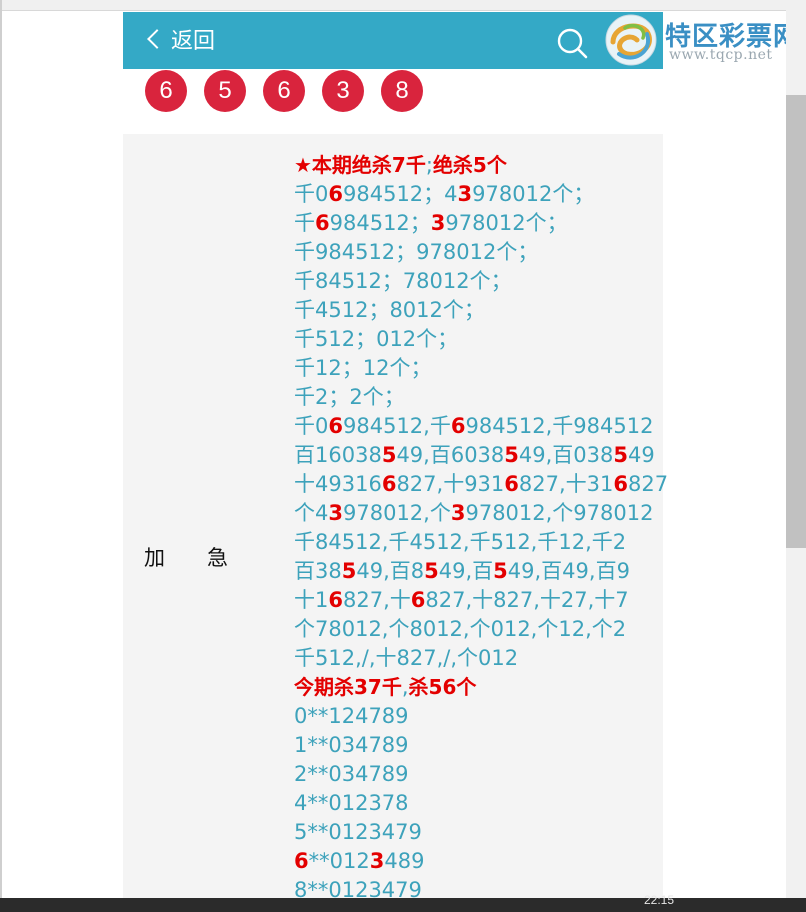  I want to click on content-line: 百38549,百8549,百549,百49,百9, so click(474, 571).